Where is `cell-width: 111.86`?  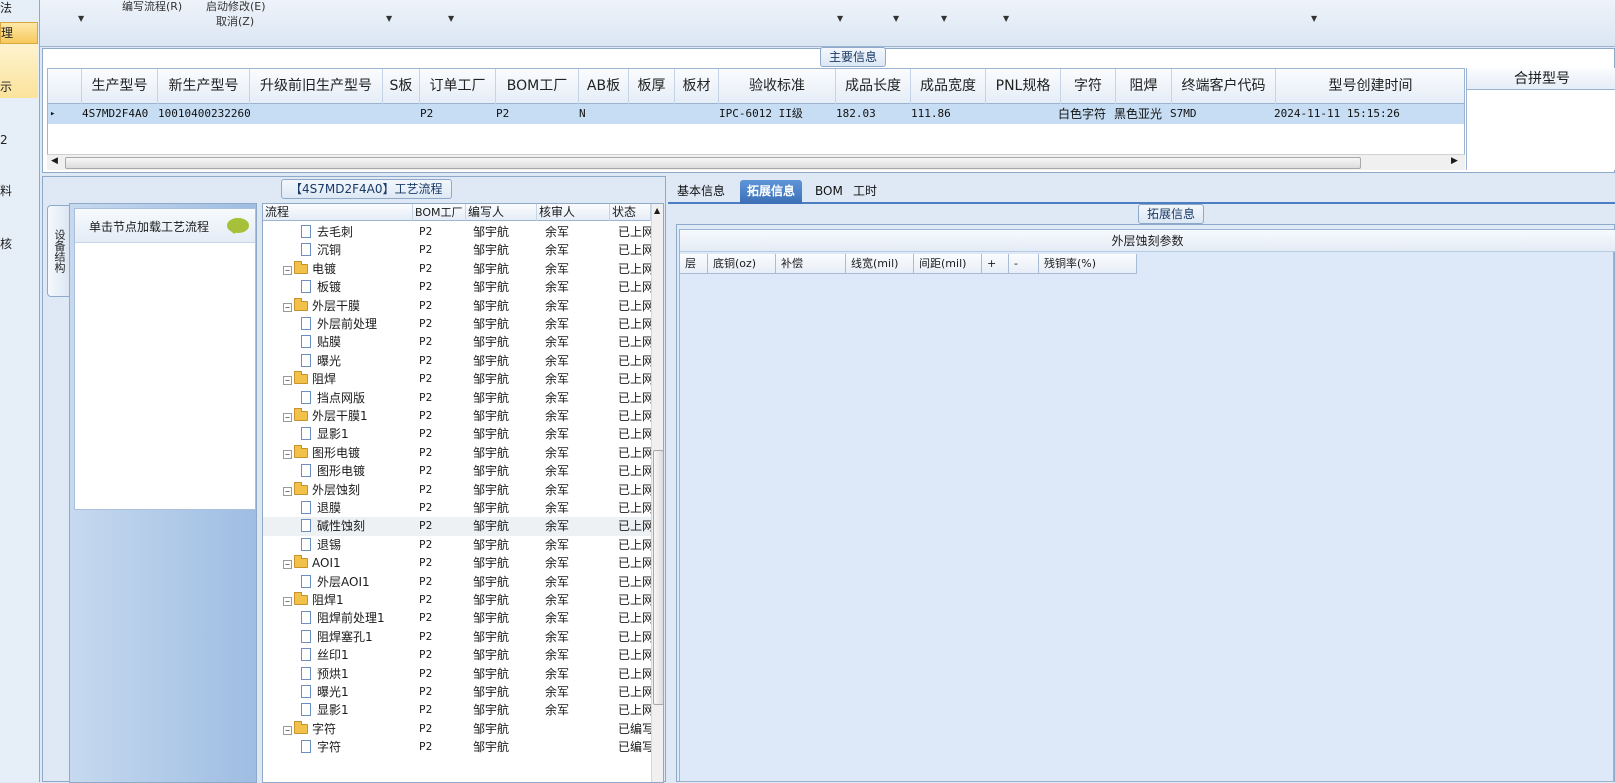 cell-width: 111.86 is located at coordinates (930, 114).